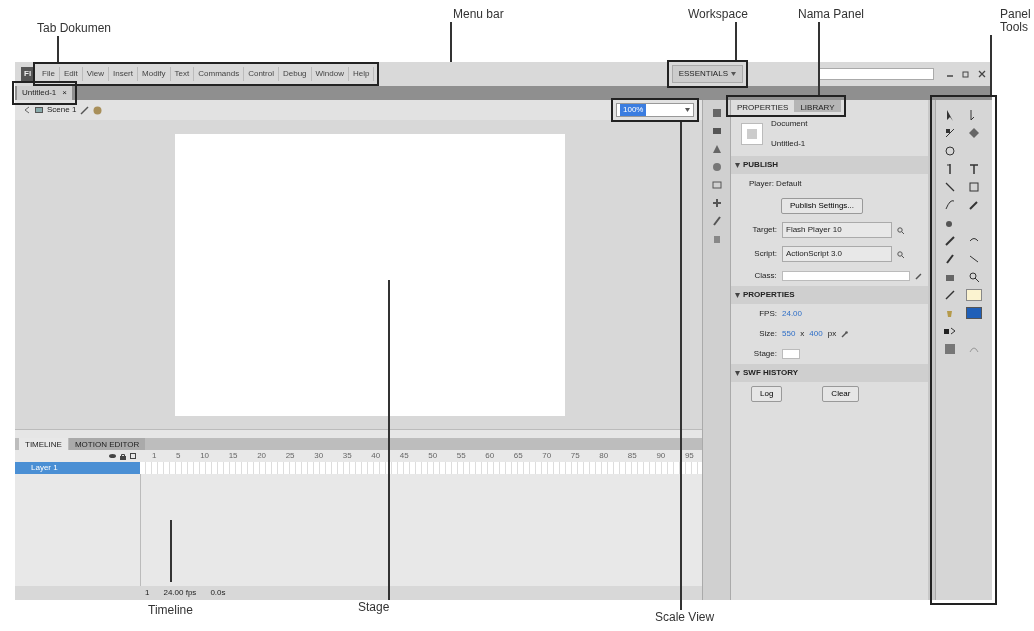  Describe the element at coordinates (44, 93) in the screenshot. I see `document-tab: Untitled-1 ×` at that location.